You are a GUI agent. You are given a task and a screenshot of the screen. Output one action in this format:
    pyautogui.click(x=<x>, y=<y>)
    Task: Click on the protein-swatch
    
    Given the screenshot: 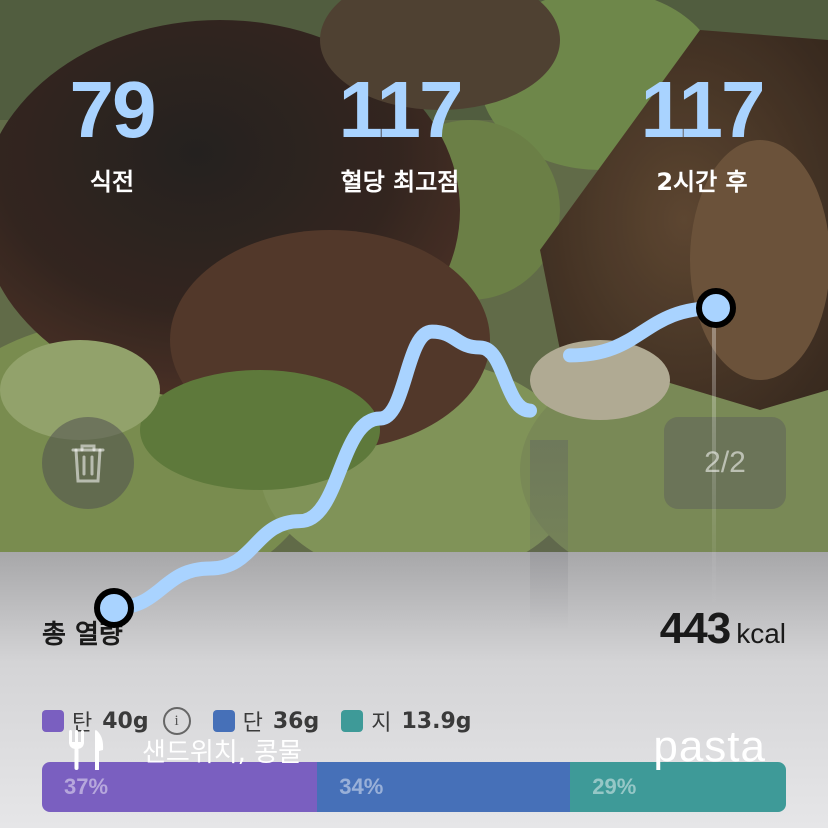 What is the action you would take?
    pyautogui.click(x=223, y=721)
    